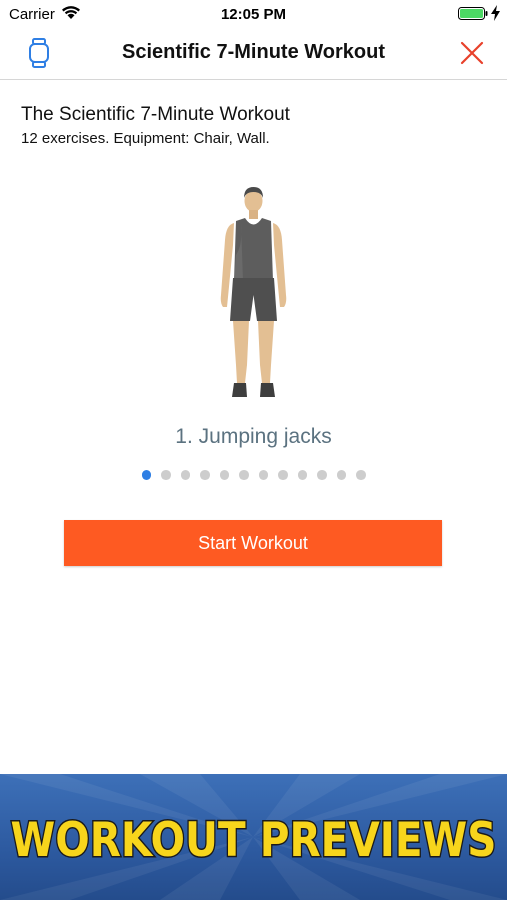 This screenshot has width=507, height=900. I want to click on navigation-bar: Scientific 7-Minute Workout, so click(253, 54).